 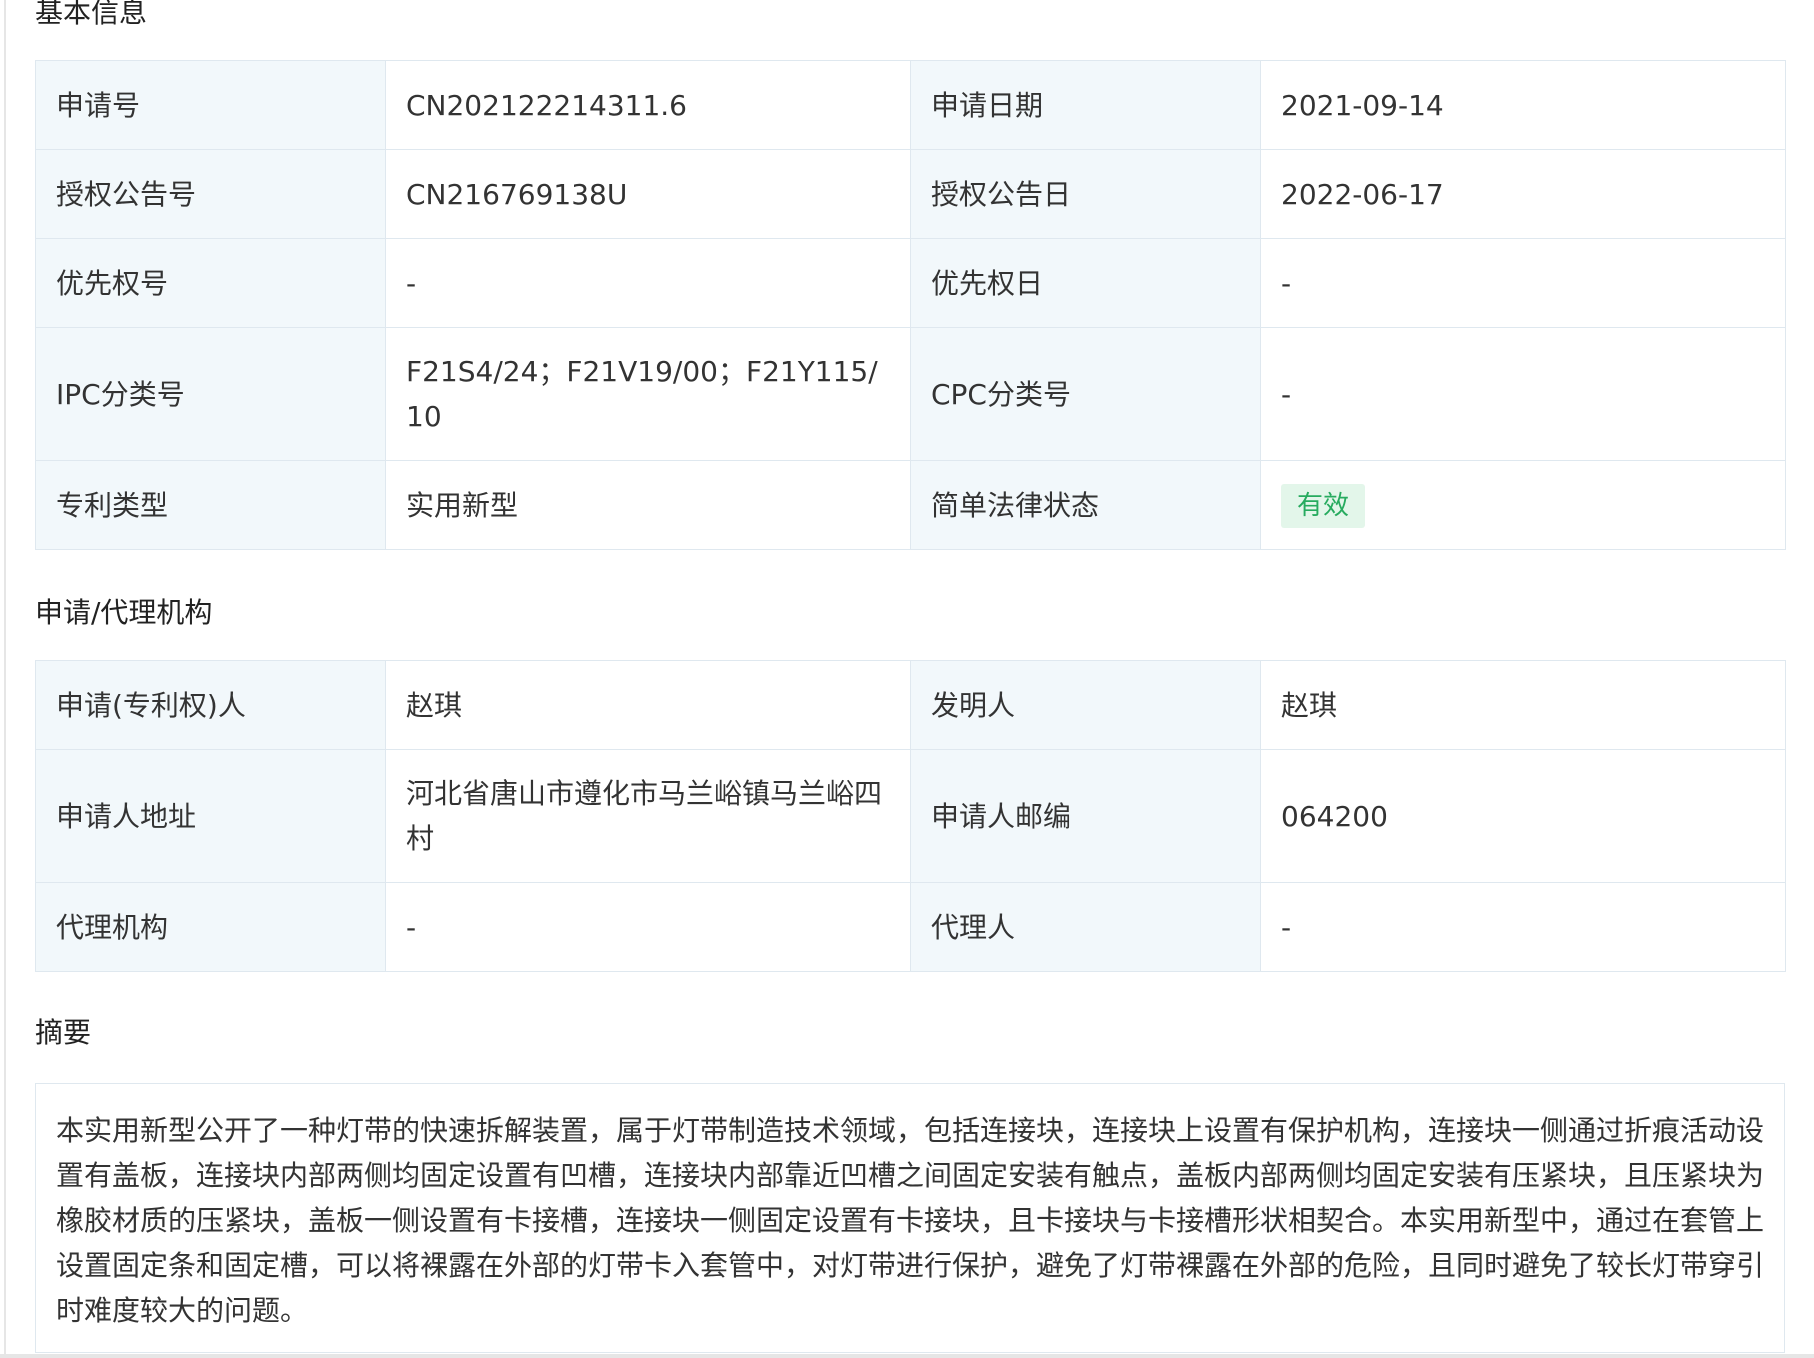 I want to click on application-date-value: 2021-09-14, so click(x=1523, y=105).